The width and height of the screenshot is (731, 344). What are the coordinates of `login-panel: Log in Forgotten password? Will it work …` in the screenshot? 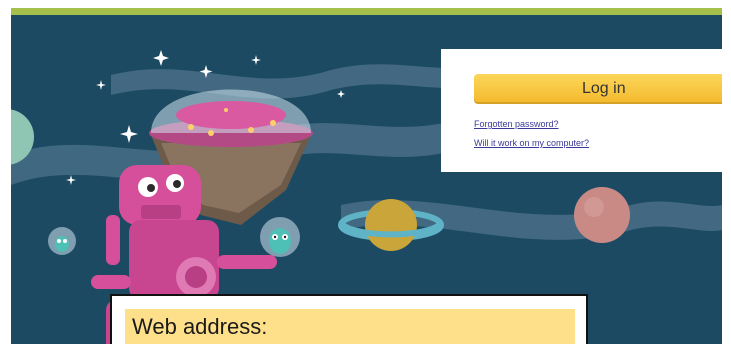 It's located at (581, 110).